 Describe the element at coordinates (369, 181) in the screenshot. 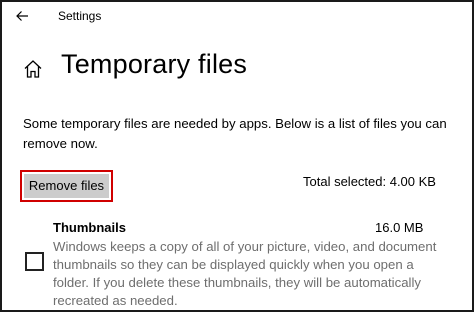

I see `total-selected-label: Total selected: 4.00 KB` at that location.